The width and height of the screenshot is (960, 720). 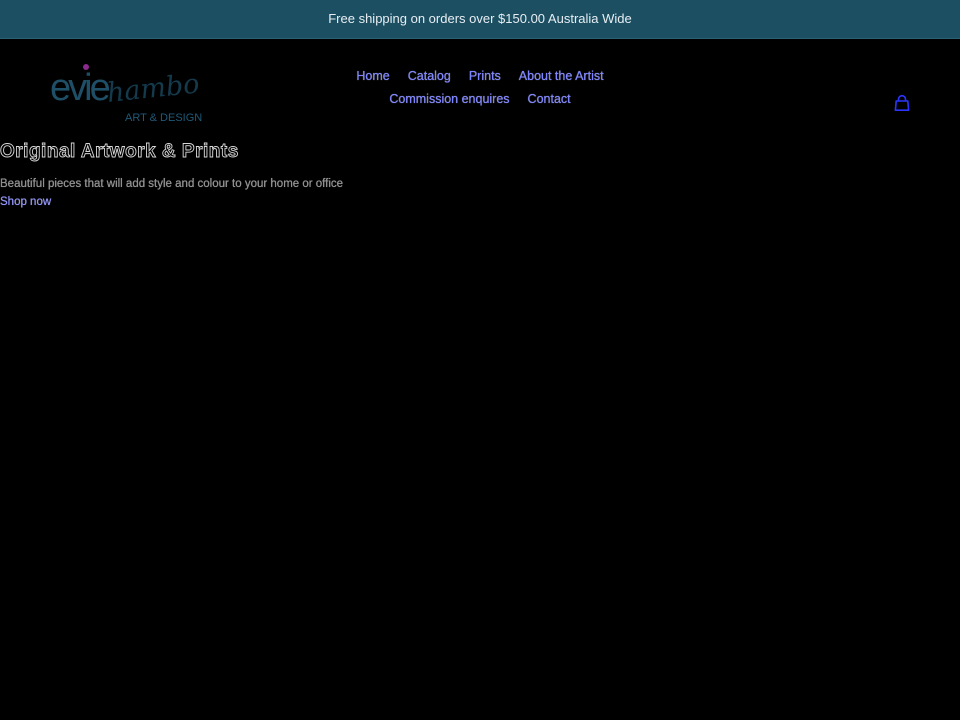 What do you see at coordinates (485, 76) in the screenshot?
I see `nav-item-prints: Prints` at bounding box center [485, 76].